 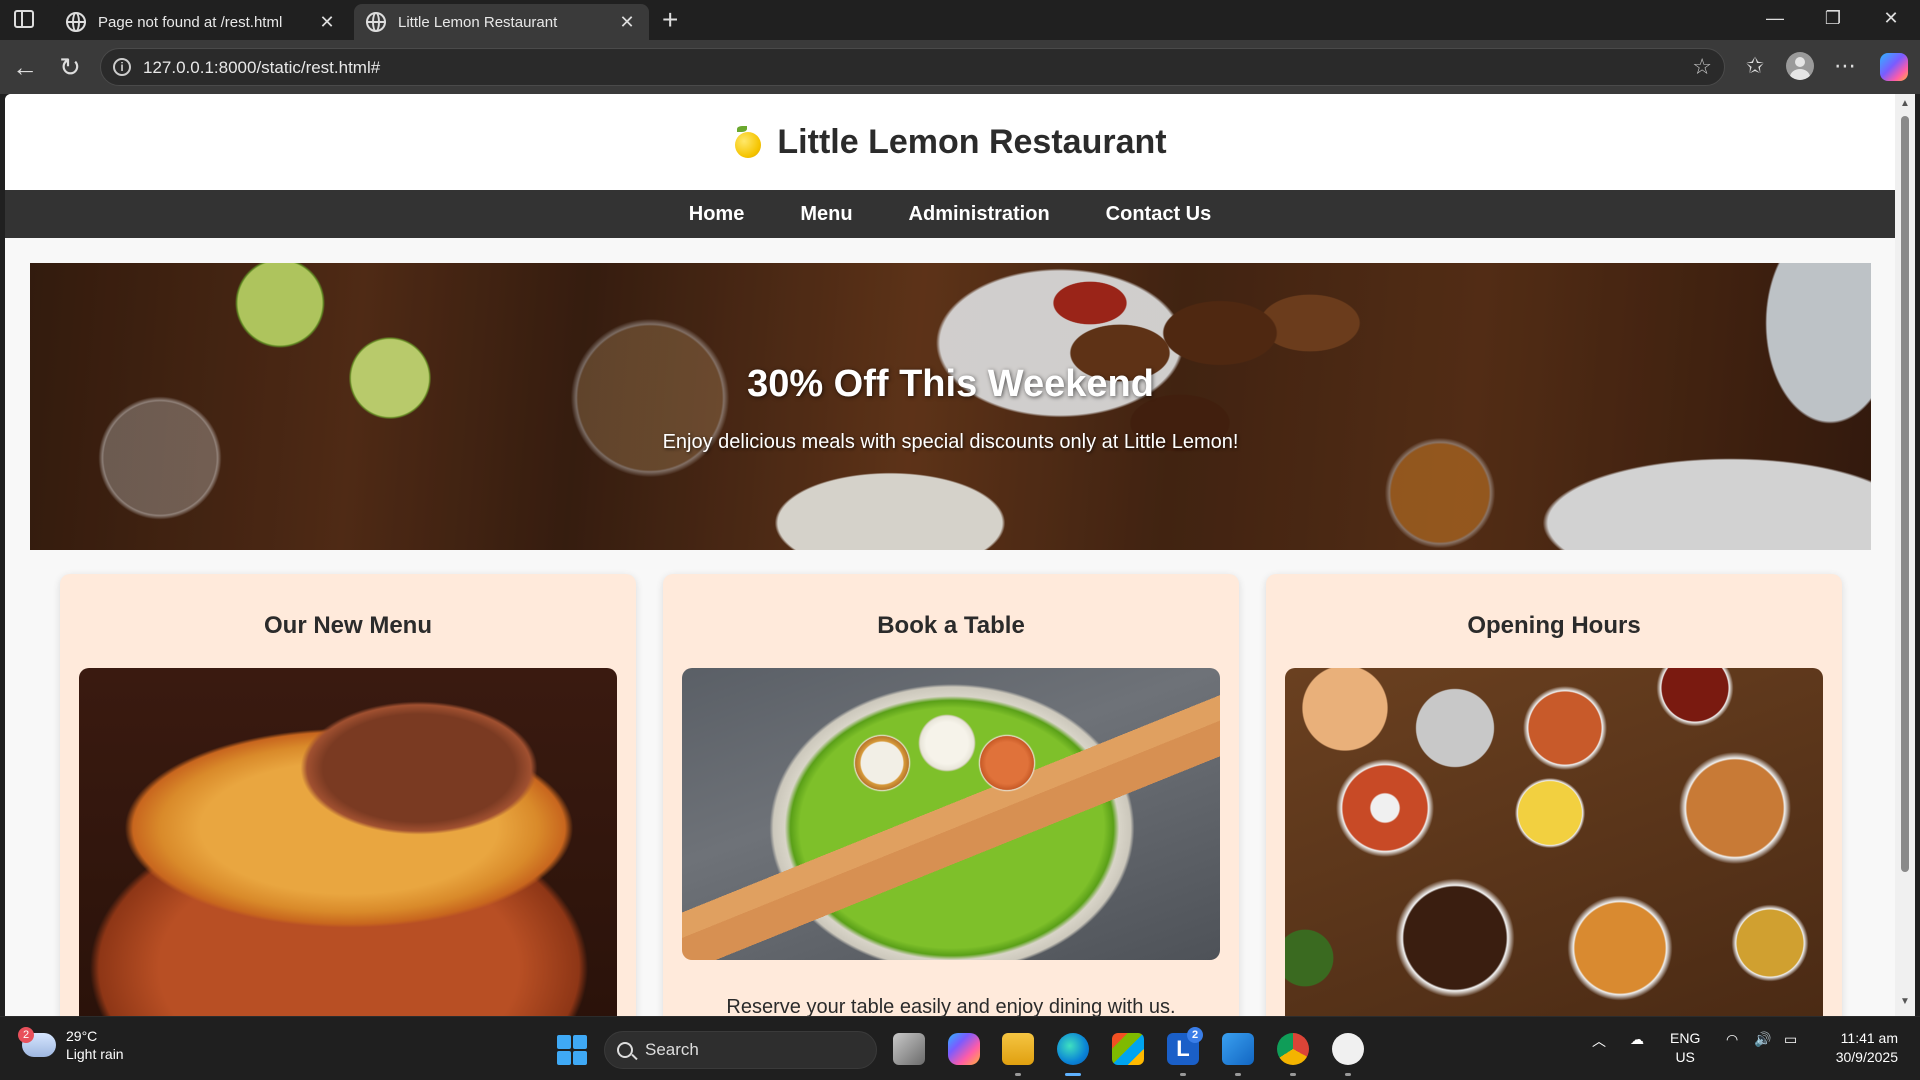 I want to click on page-scrollbar: ▲ ▼, so click(x=1905, y=555).